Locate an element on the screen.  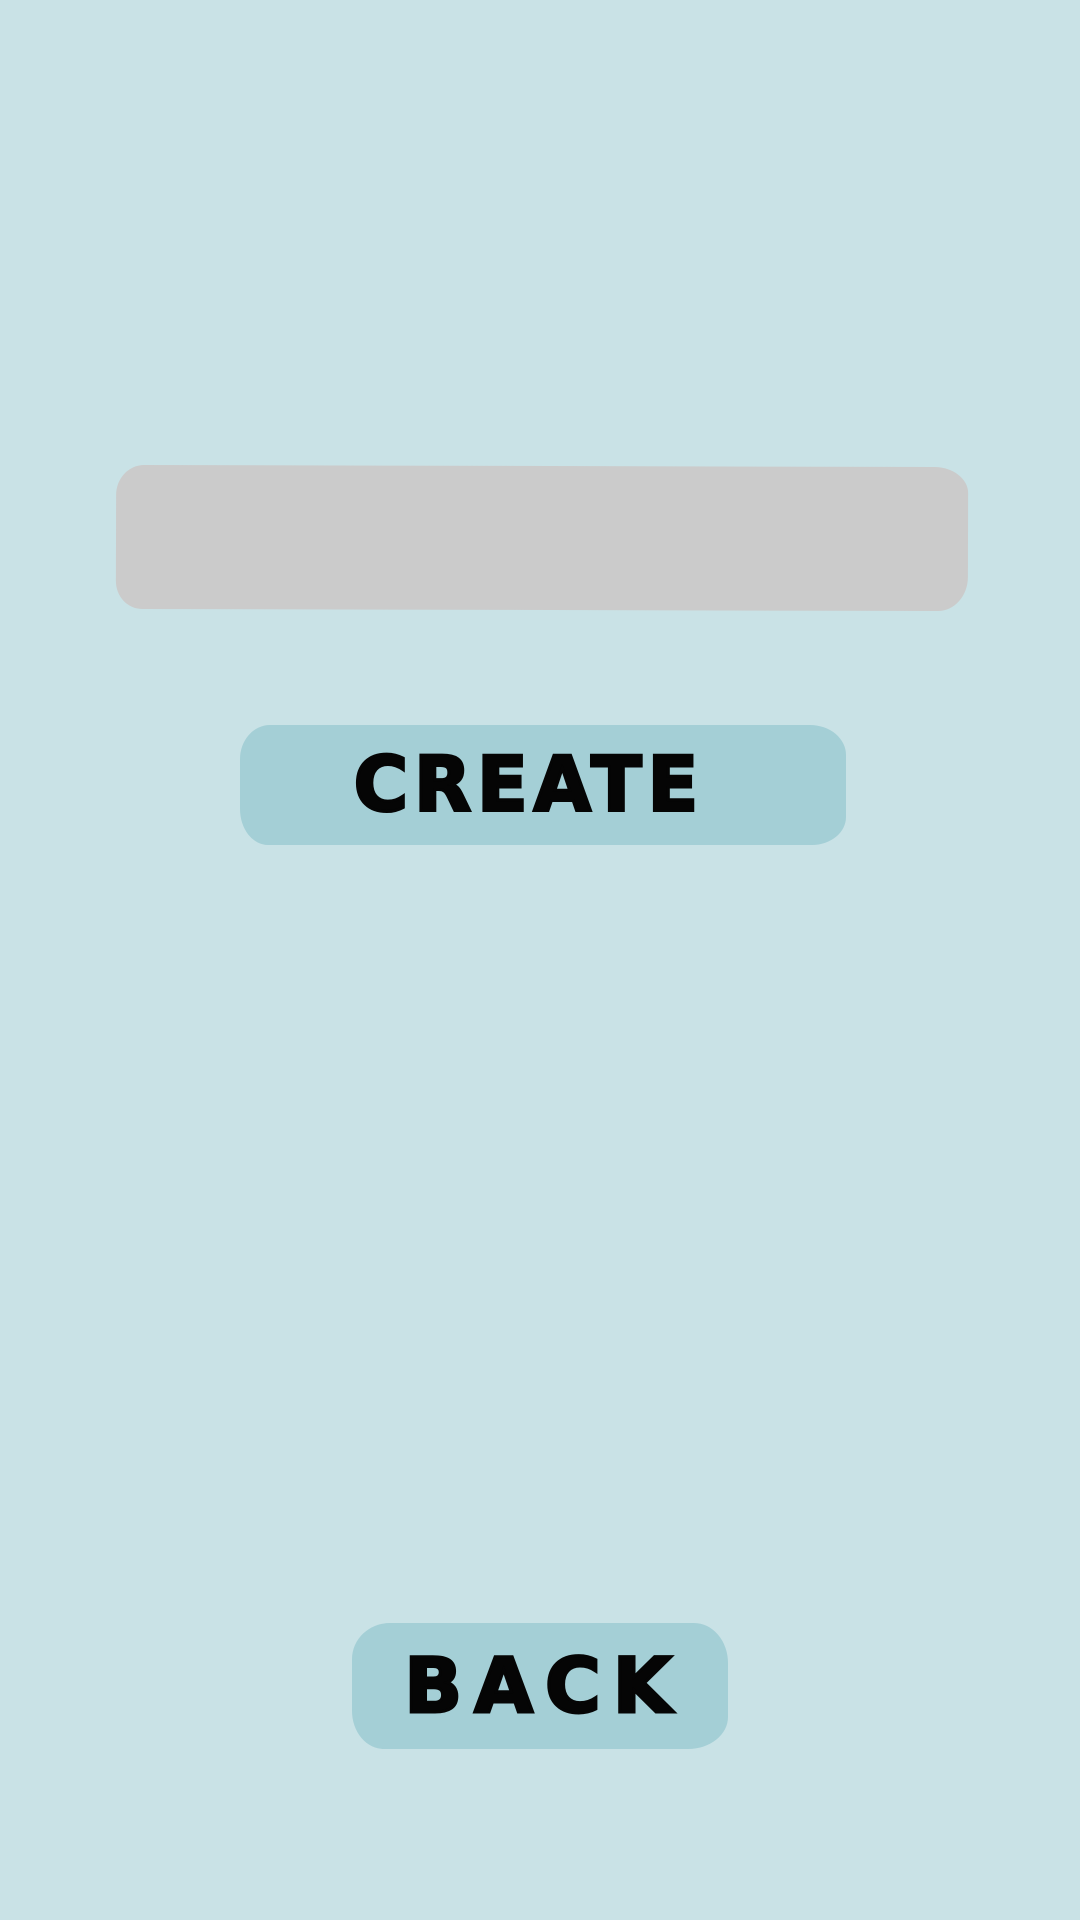
back-button-label: BACK is located at coordinates (543, 1685).